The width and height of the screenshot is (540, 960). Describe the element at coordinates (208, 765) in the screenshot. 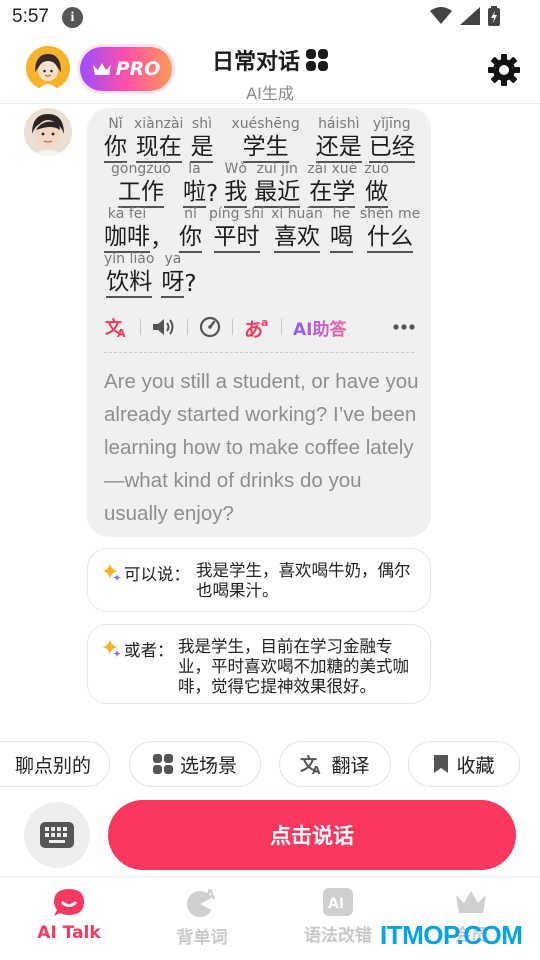

I see `chip-label: 选场景` at that location.